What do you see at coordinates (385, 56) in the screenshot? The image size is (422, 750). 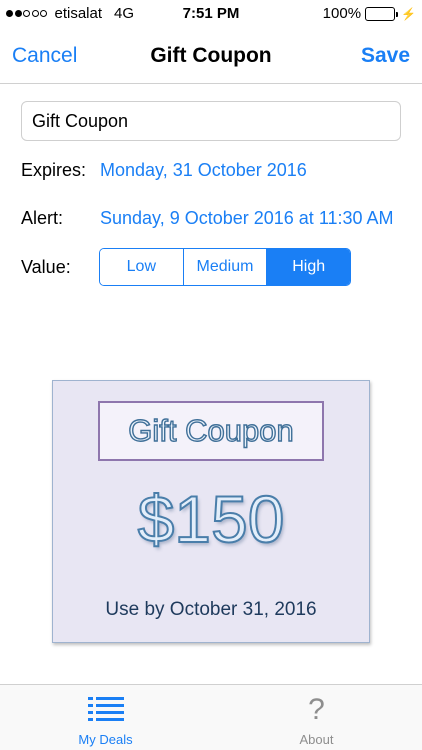 I see `save-button: Save` at bounding box center [385, 56].